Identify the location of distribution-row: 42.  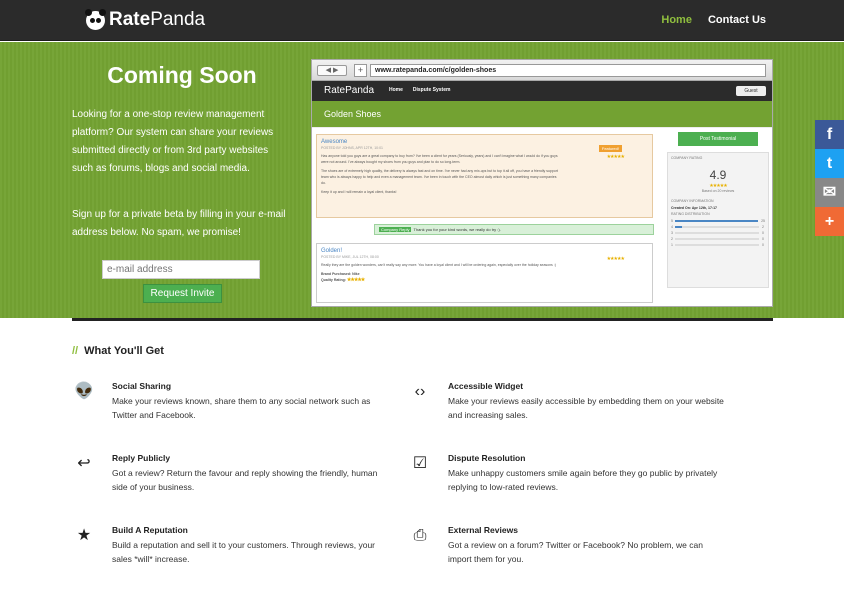
(718, 226).